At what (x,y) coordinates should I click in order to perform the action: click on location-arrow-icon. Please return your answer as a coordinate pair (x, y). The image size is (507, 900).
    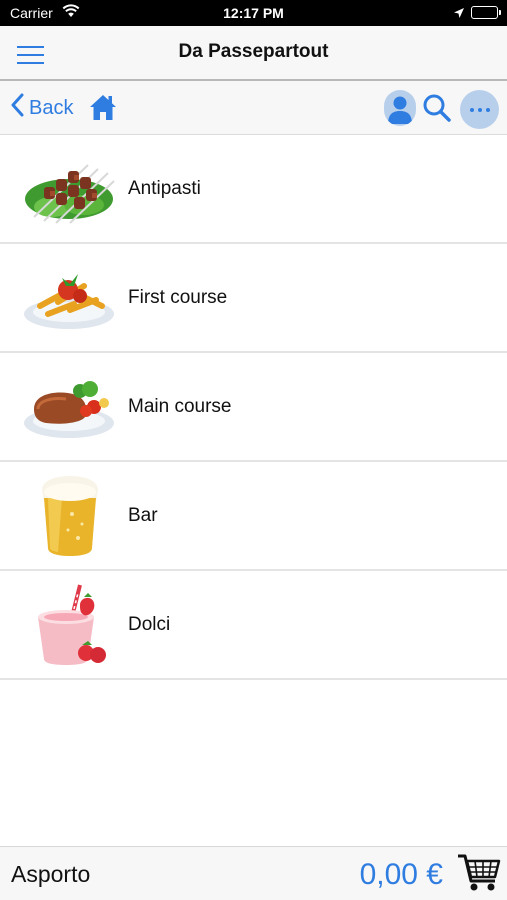
    Looking at the image, I should click on (459, 15).